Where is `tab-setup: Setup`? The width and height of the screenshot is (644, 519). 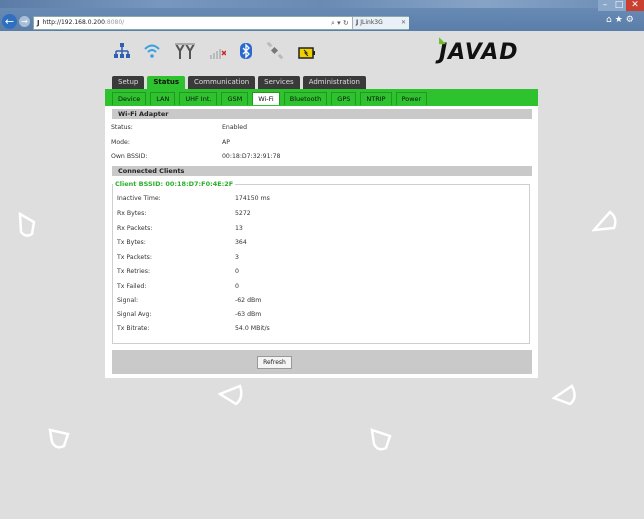 tab-setup: Setup is located at coordinates (128, 82).